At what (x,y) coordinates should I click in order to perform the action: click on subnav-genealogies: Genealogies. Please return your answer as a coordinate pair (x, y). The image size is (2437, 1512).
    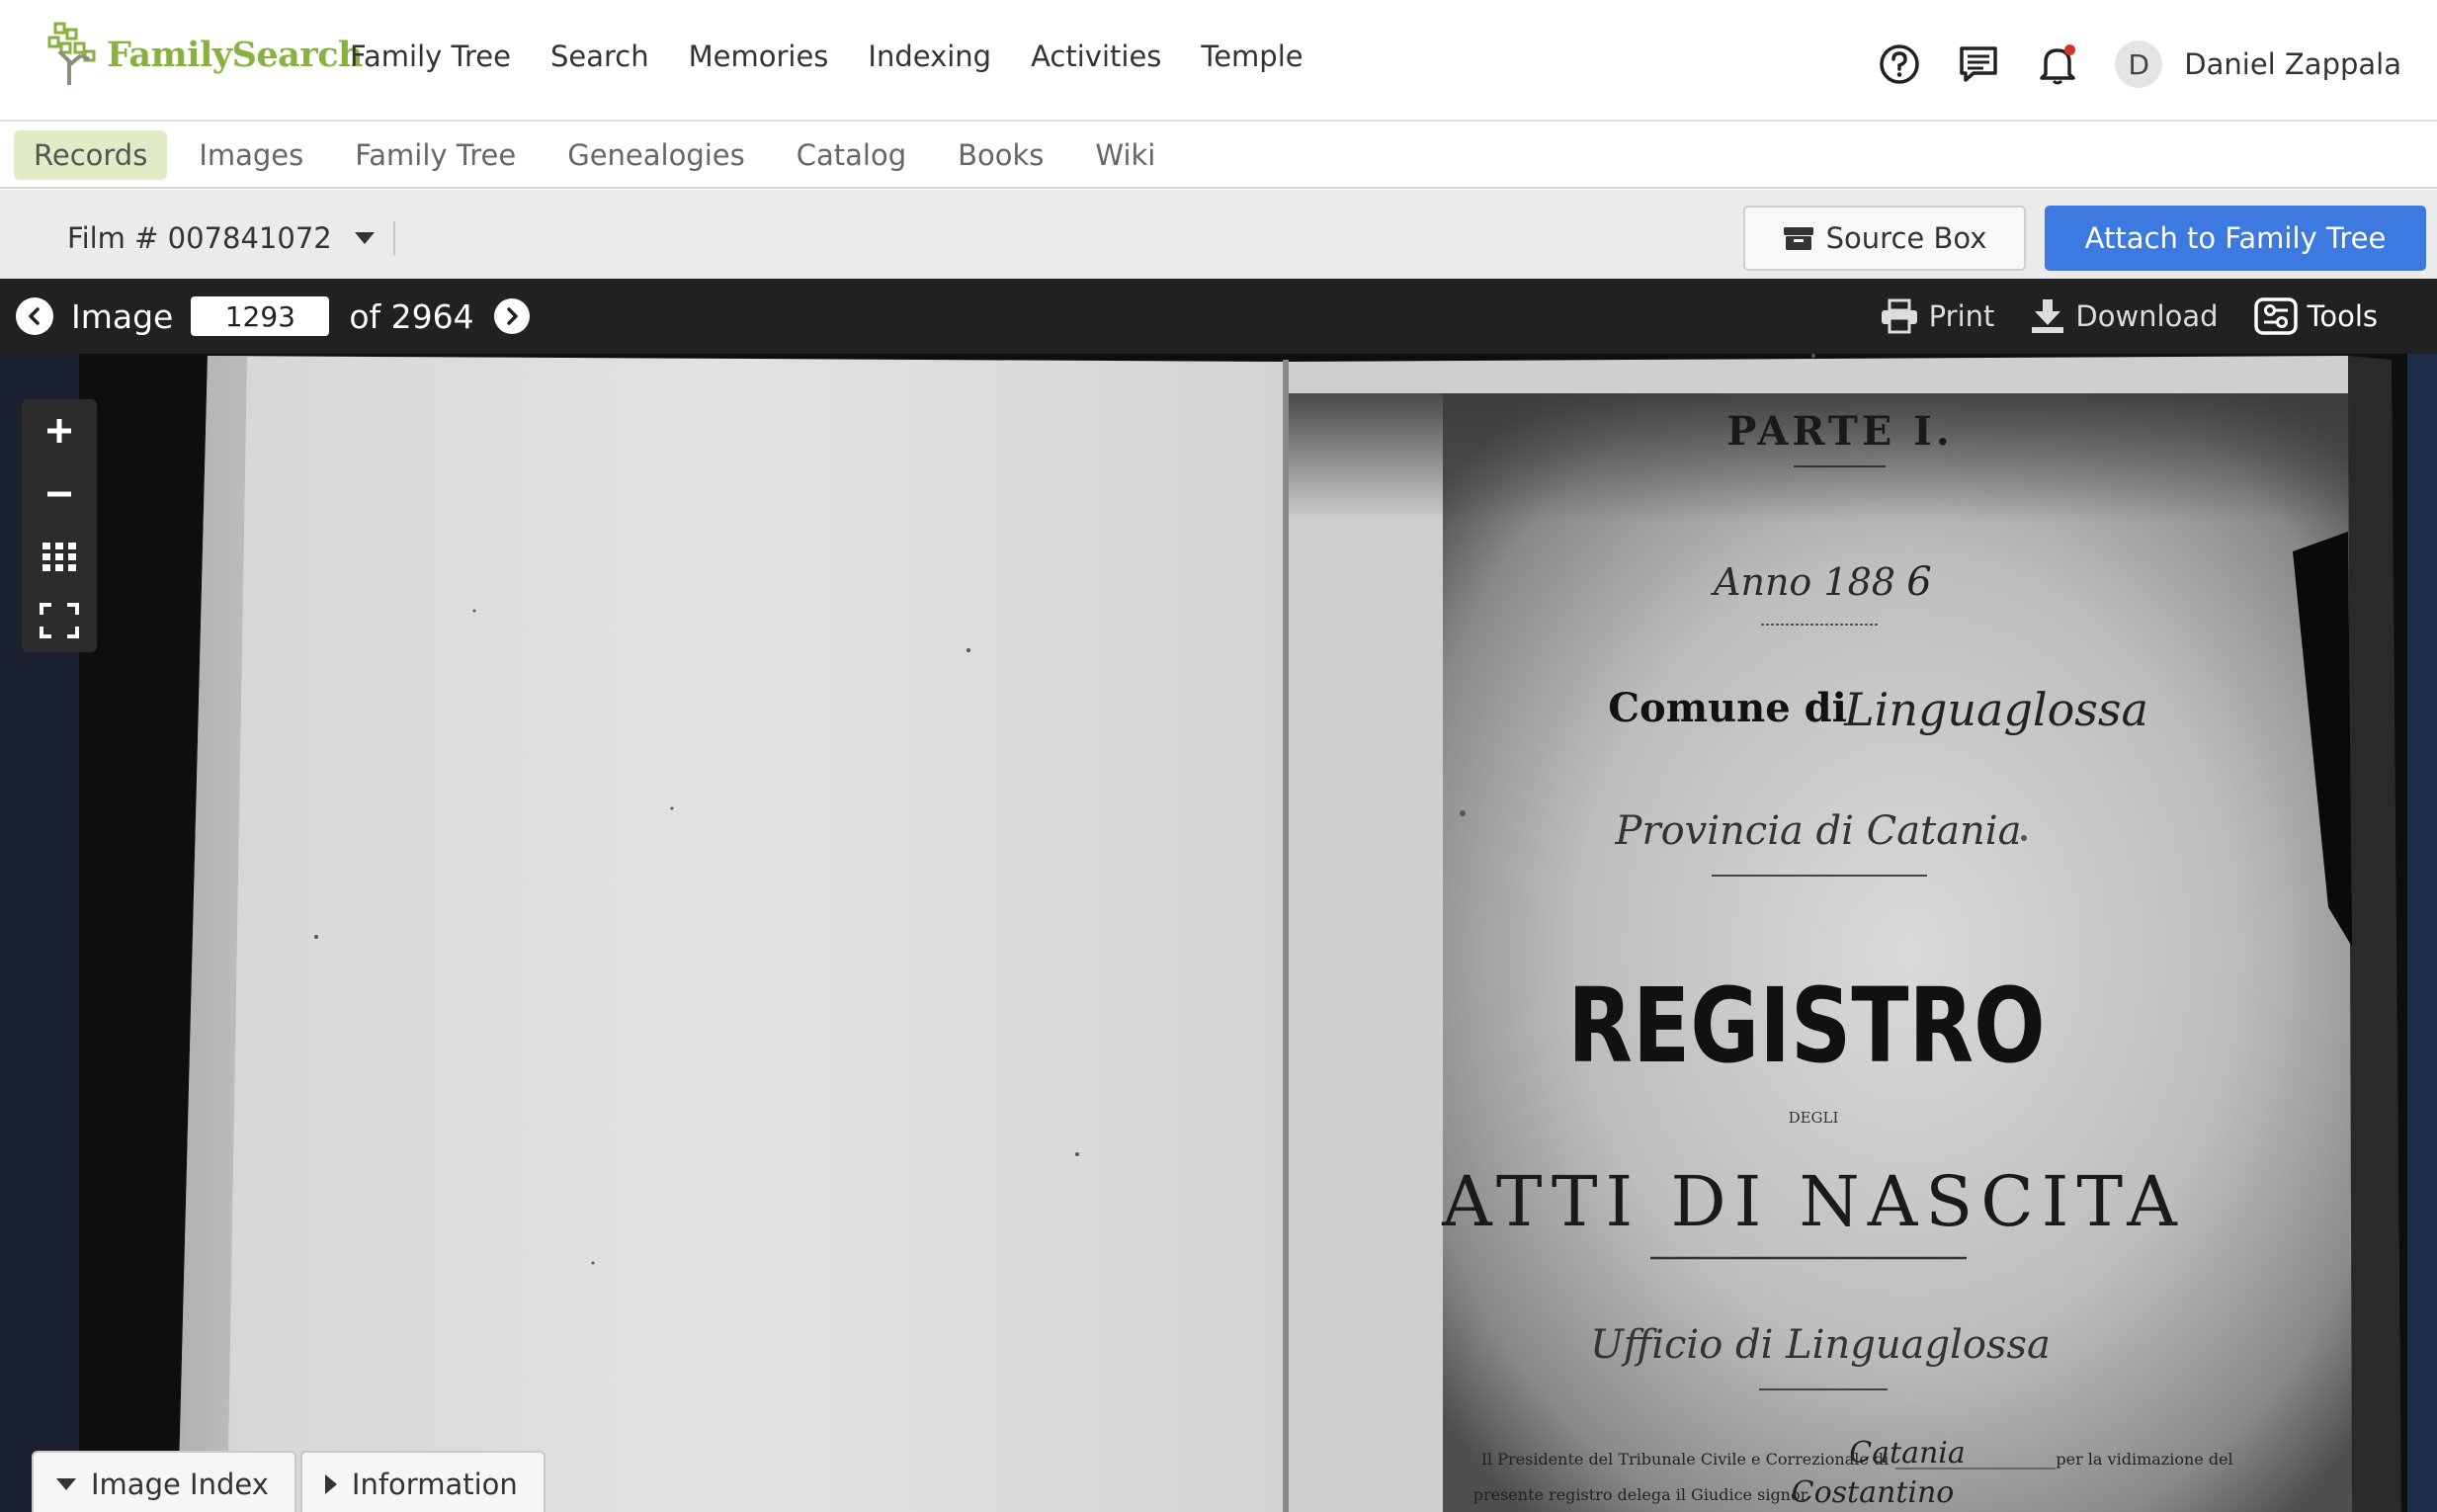
    Looking at the image, I should click on (656, 155).